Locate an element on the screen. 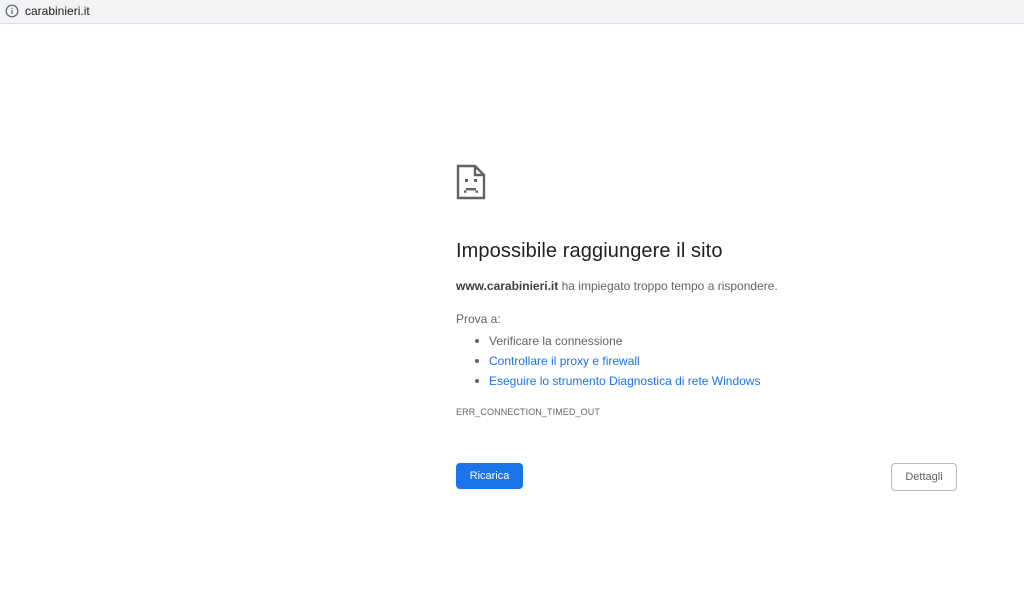 The image size is (1024, 599). list-item: Verificare la connessione is located at coordinates (608, 341).